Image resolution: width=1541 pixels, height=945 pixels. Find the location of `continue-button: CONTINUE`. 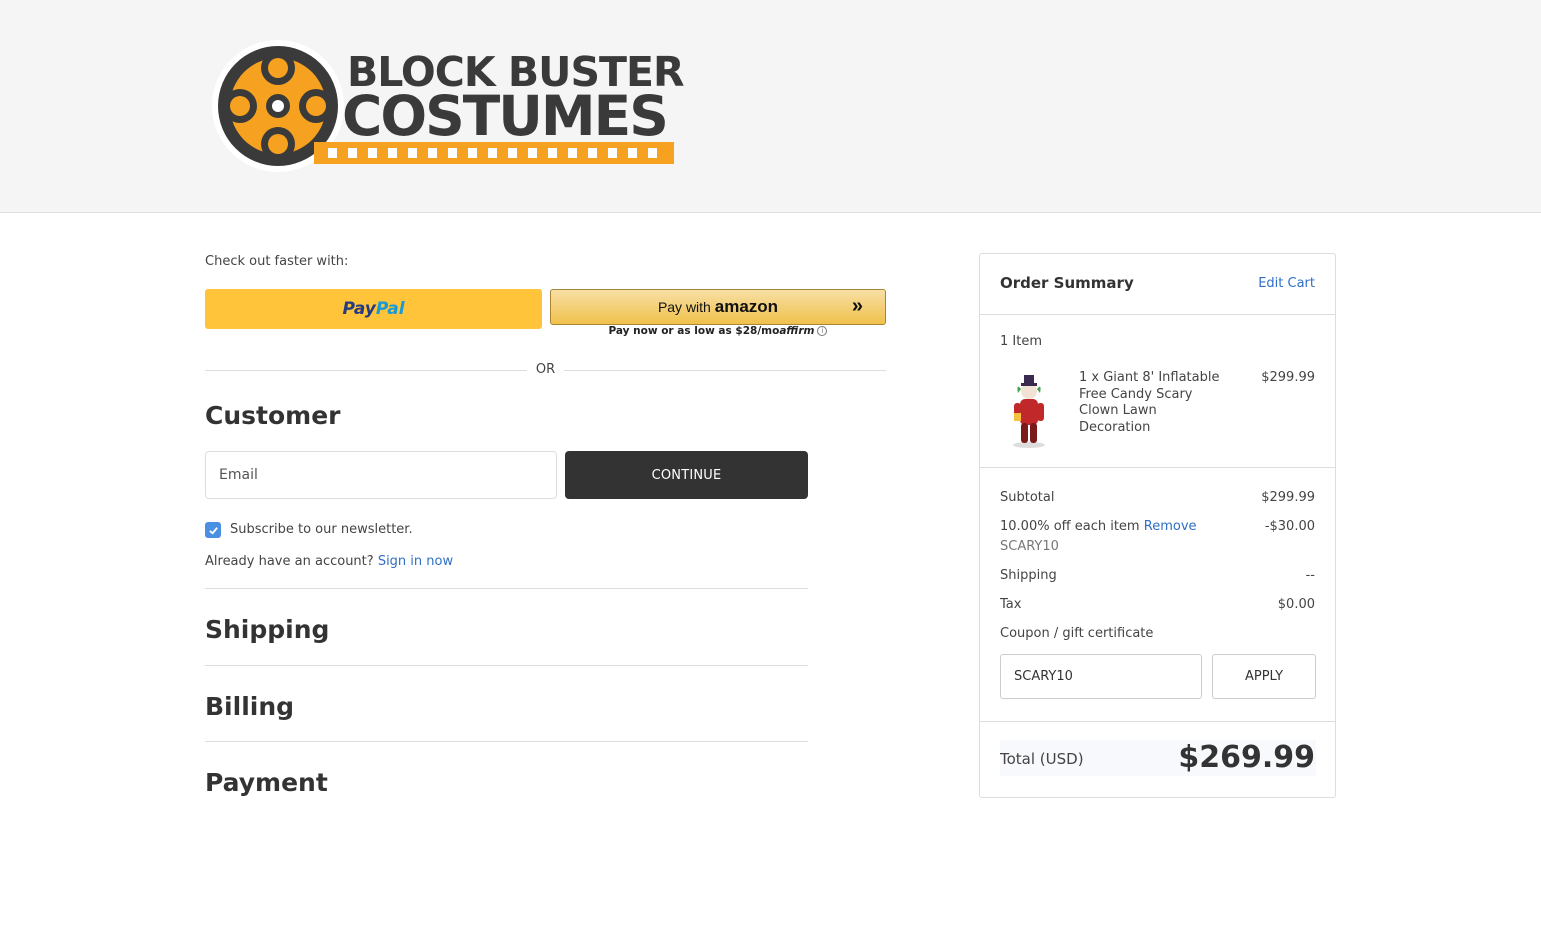

continue-button: CONTINUE is located at coordinates (686, 475).